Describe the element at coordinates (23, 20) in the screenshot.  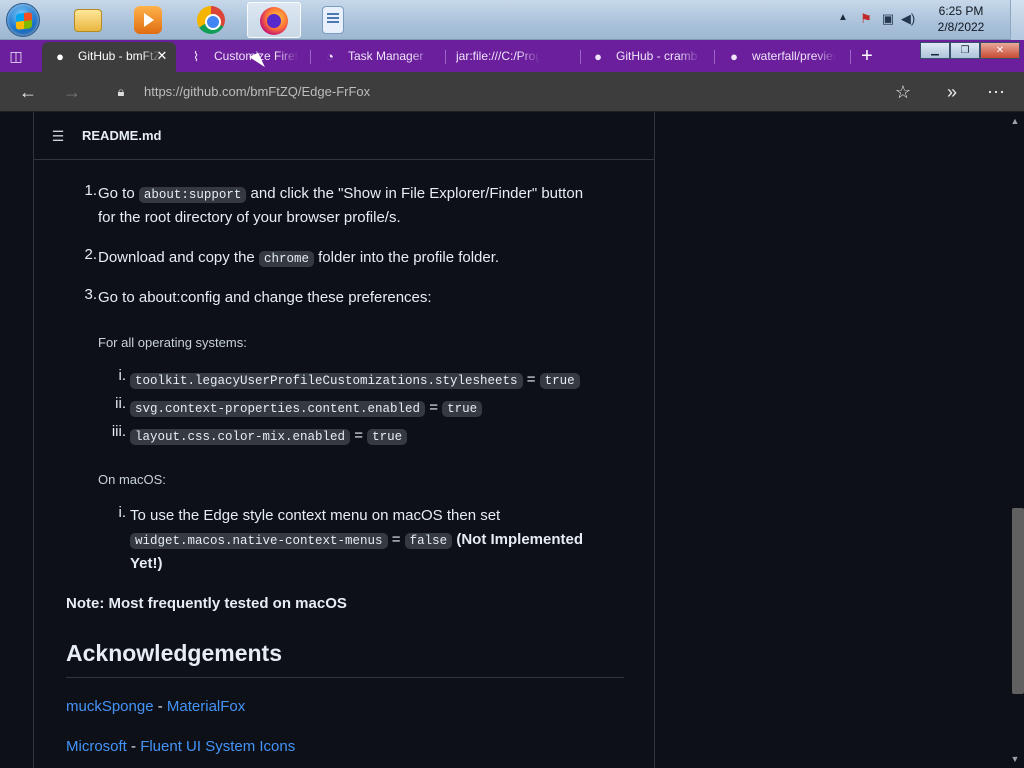
I see `start-button` at that location.